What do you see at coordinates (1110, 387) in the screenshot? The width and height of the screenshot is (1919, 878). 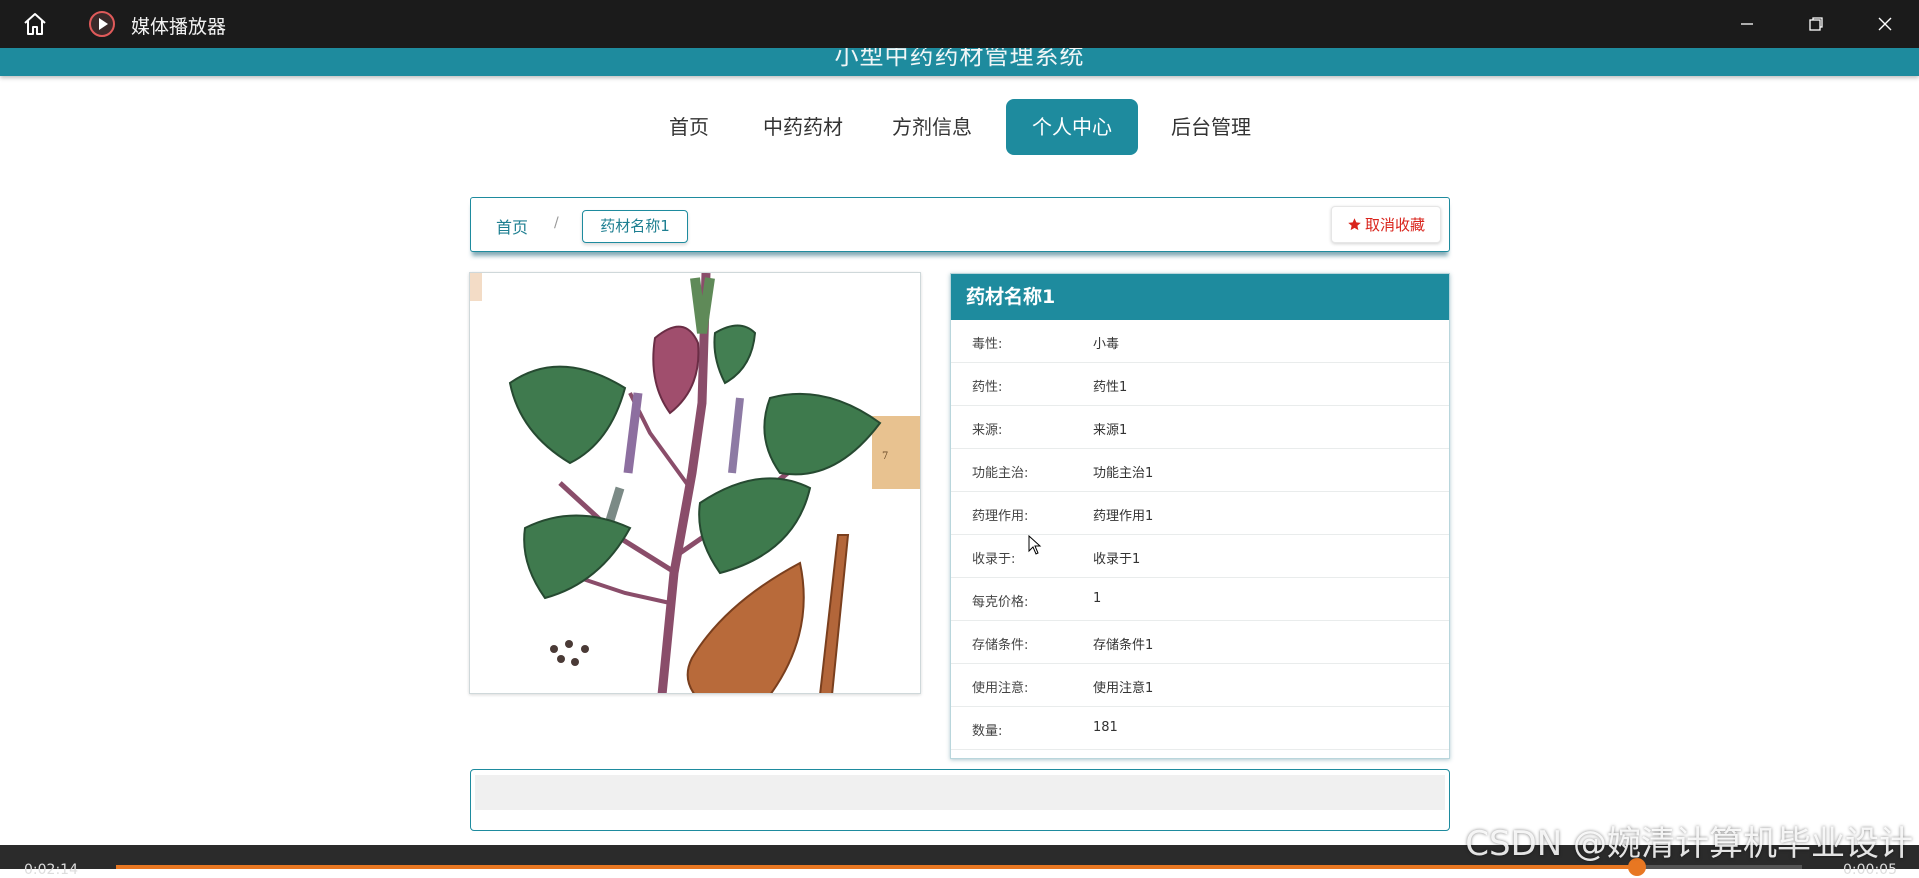 I see `detail-value: 药性1` at bounding box center [1110, 387].